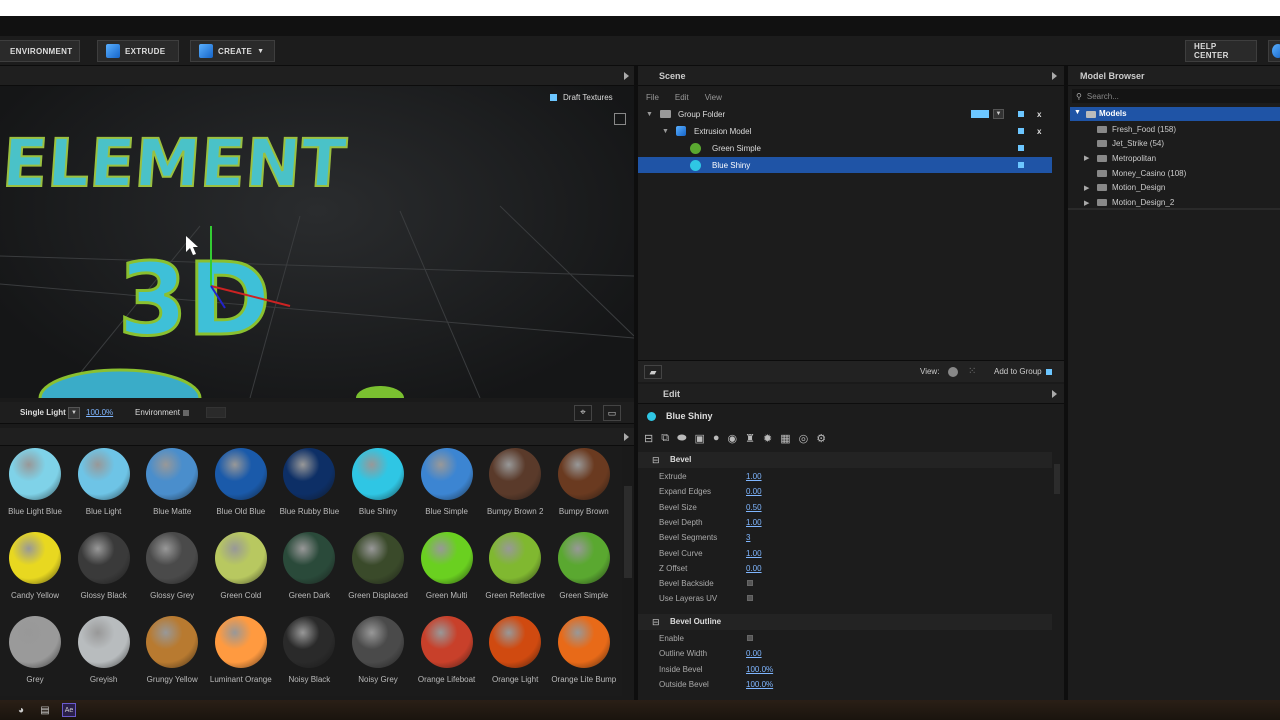 The image size is (1280, 720). I want to click on material-swatch: Green Reflective, so click(515, 566).